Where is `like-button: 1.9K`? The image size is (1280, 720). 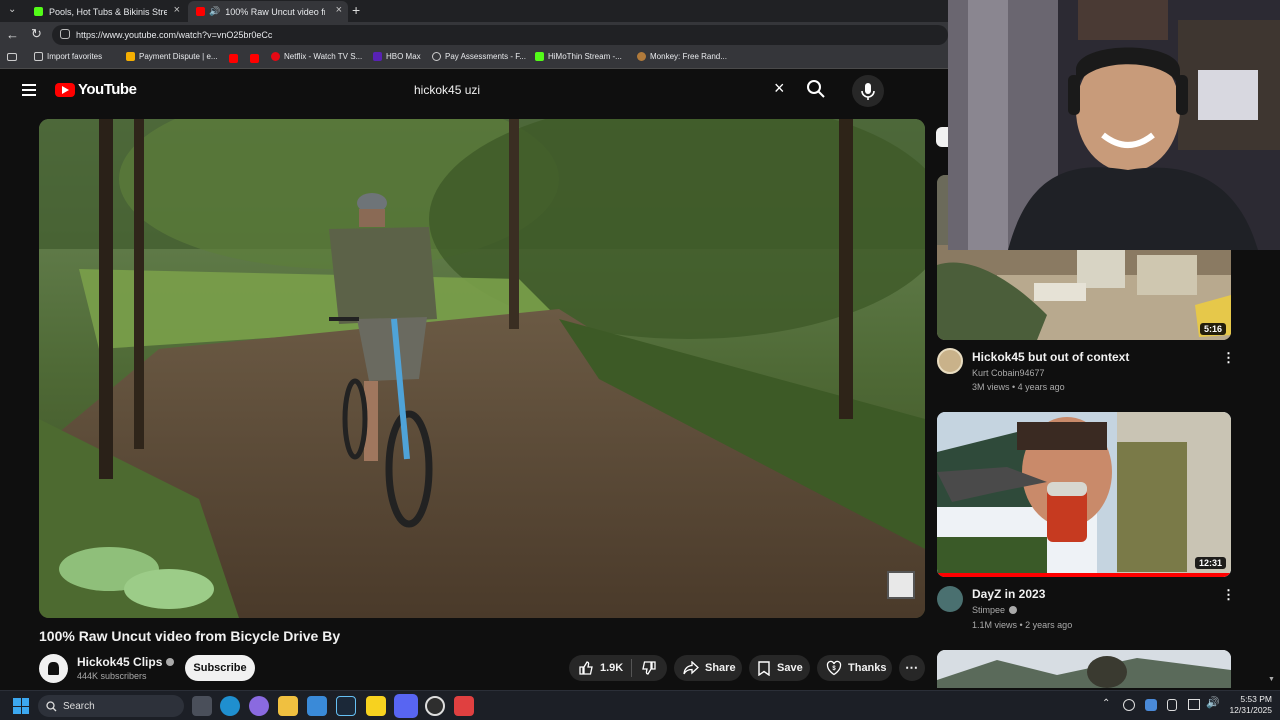 like-button: 1.9K is located at coordinates (600, 668).